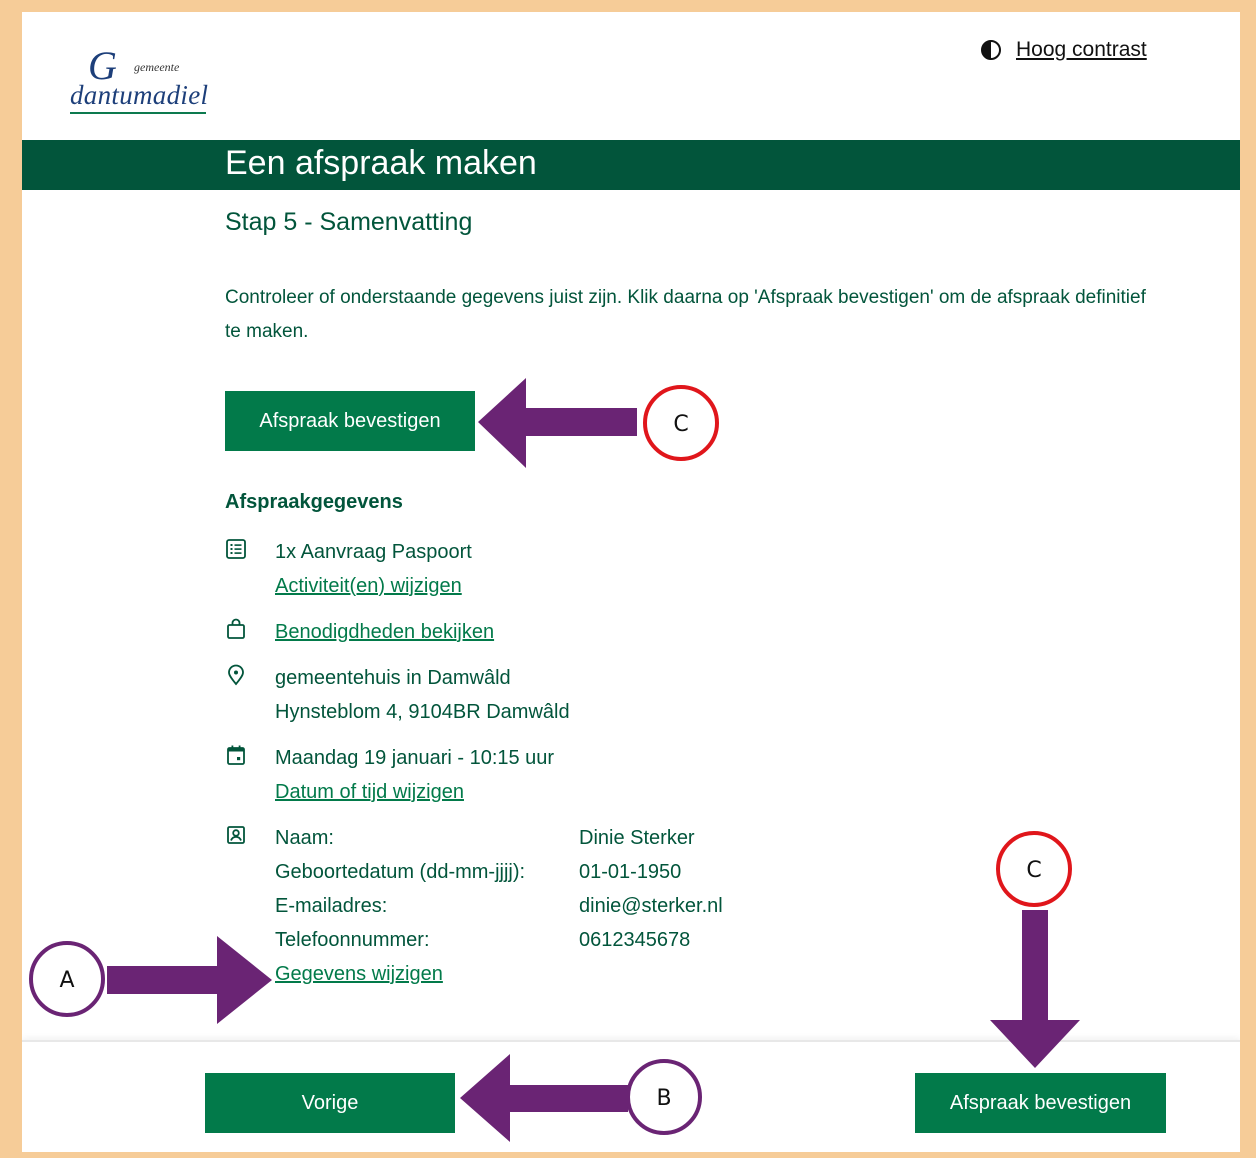 The width and height of the screenshot is (1256, 1158). I want to click on title-bar: Een afspraak maken, so click(631, 165).